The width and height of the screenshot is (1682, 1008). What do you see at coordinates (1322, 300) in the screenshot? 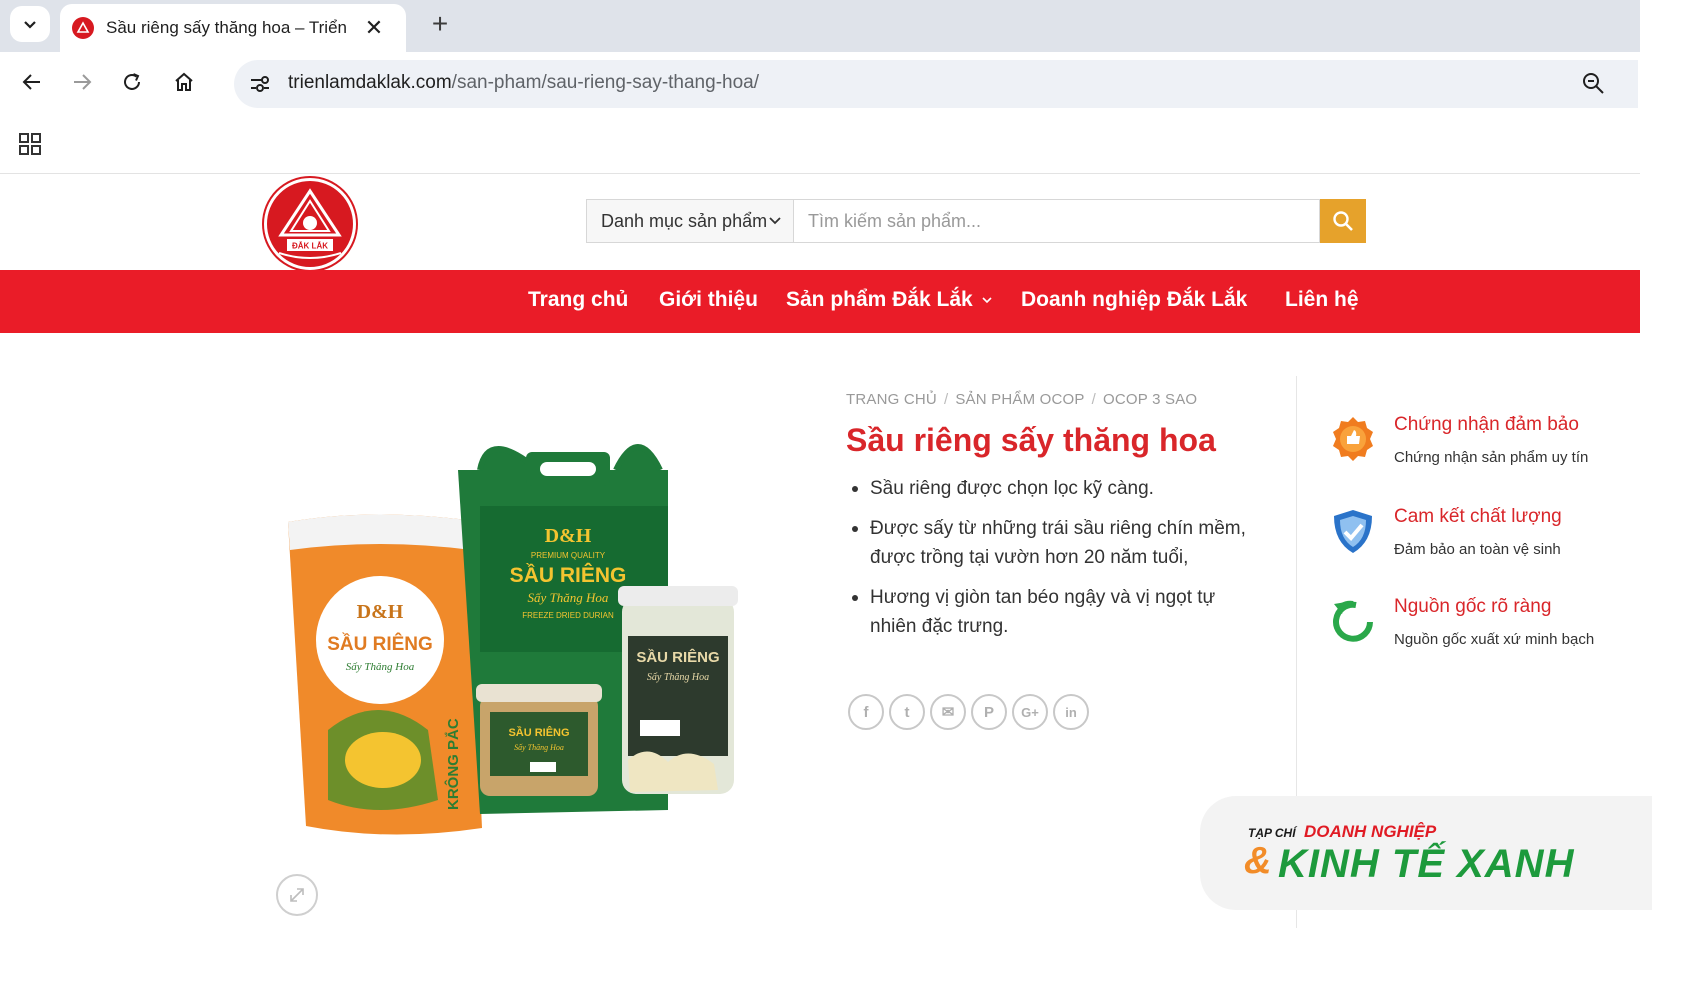
I see `nav-item-contact: Liên hệ` at bounding box center [1322, 300].